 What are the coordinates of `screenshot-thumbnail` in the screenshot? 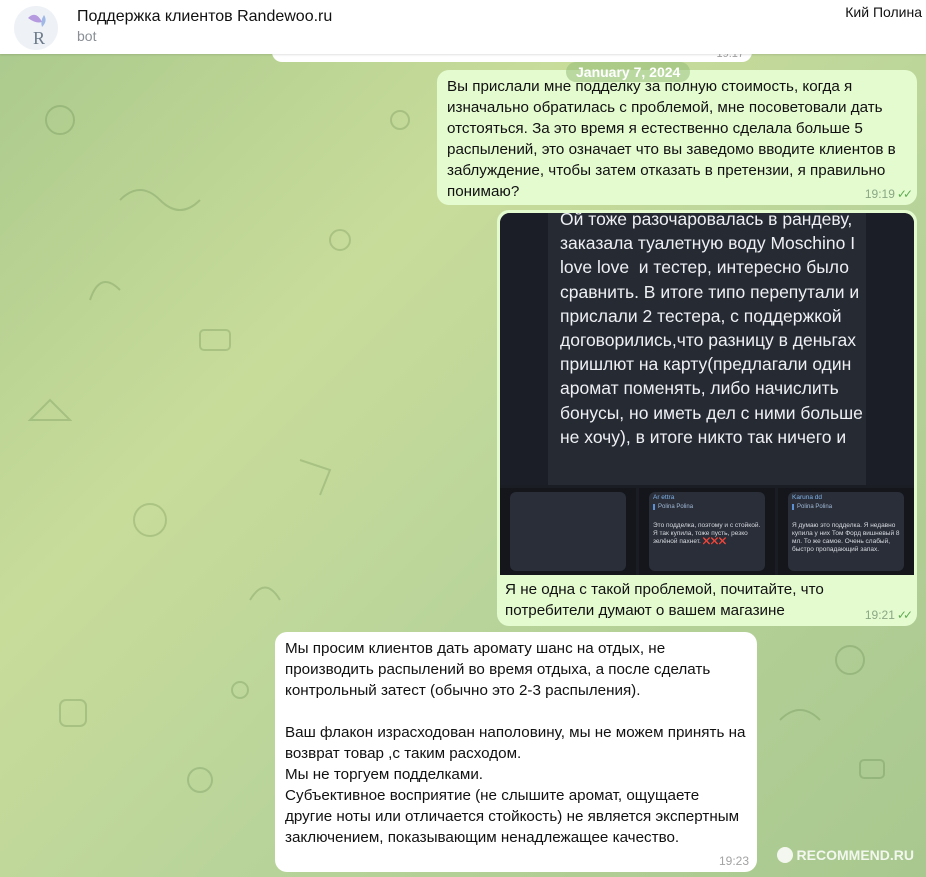 It's located at (568, 531).